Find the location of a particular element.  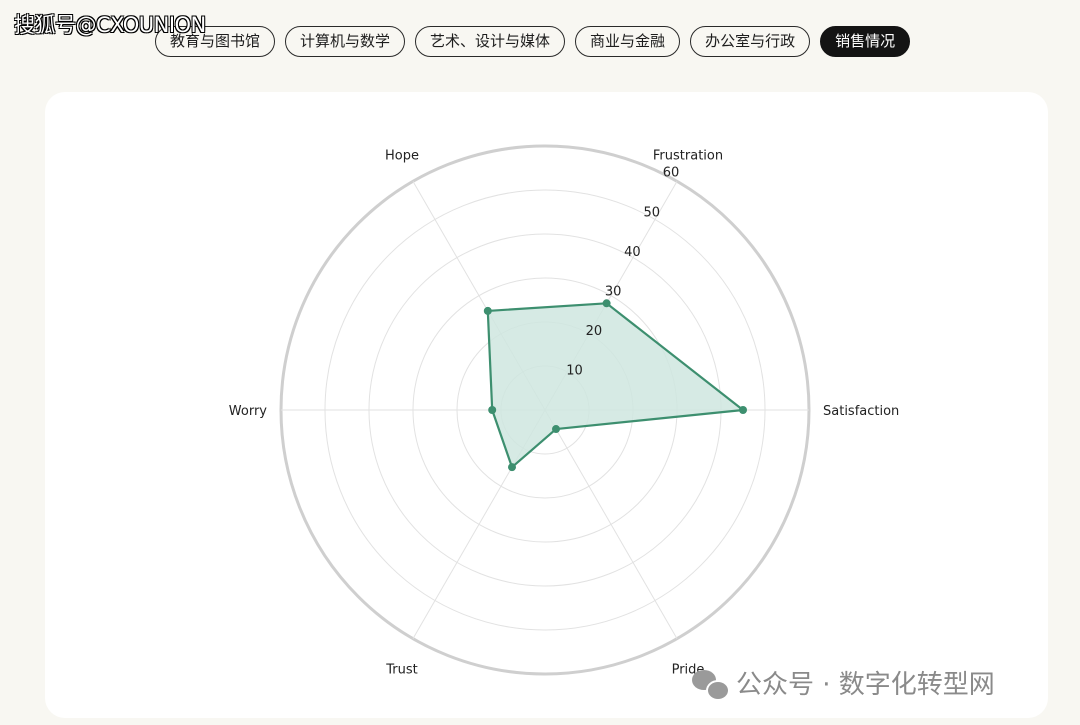

radial-tick-50: 50 is located at coordinates (651, 212).